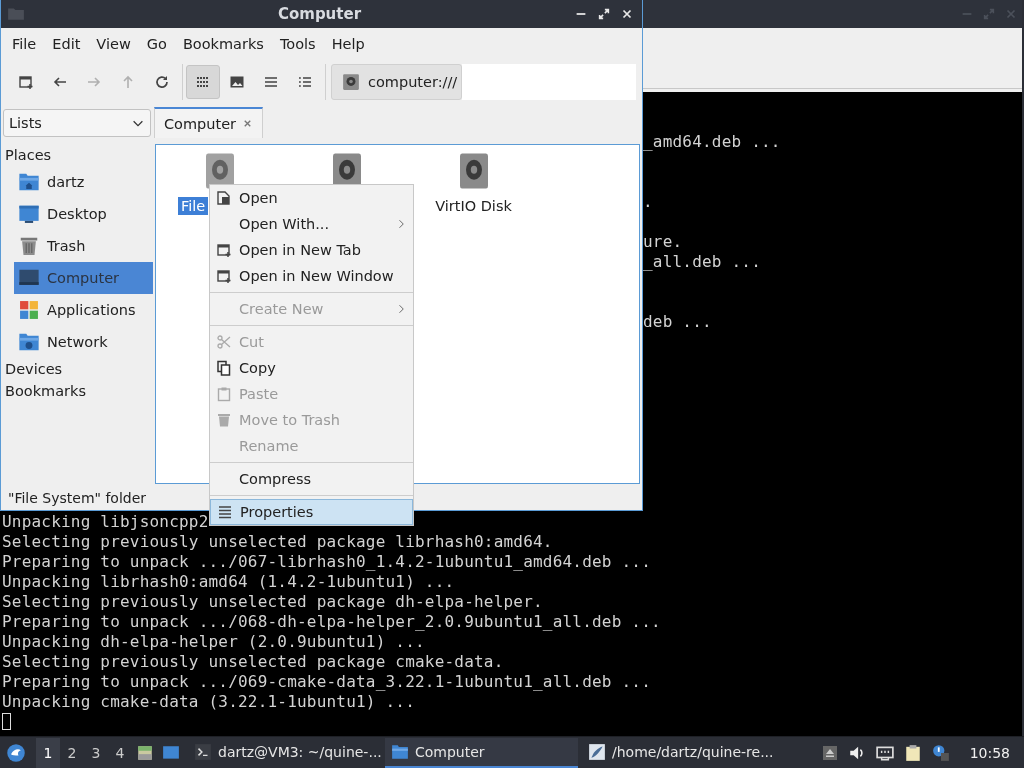 This screenshot has height=768, width=1024. Describe the element at coordinates (77, 123) in the screenshot. I see `side-pane-selector: Lists` at that location.